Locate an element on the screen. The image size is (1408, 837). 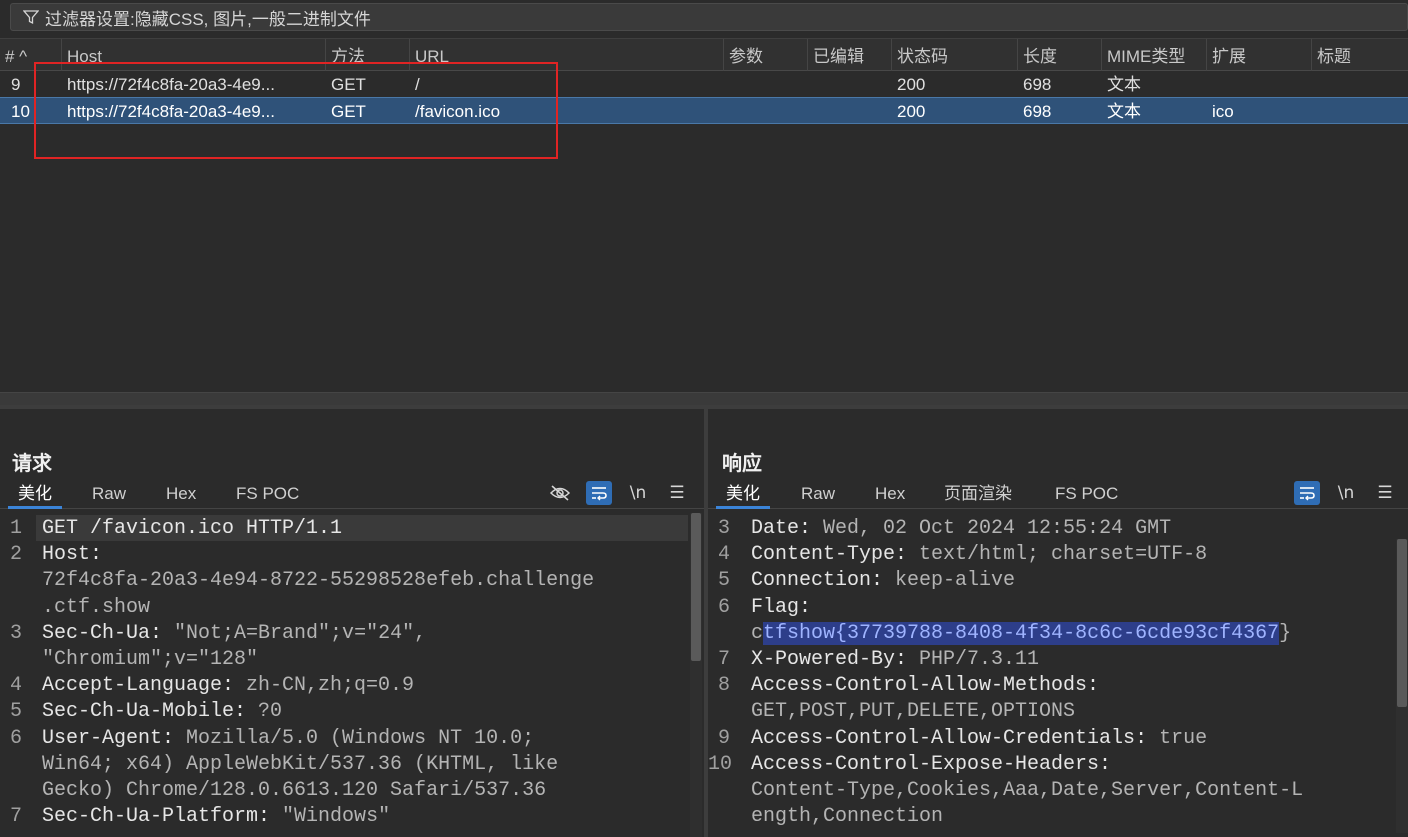
response-tab-fspoc: FS POC is located at coordinates (1086, 494).